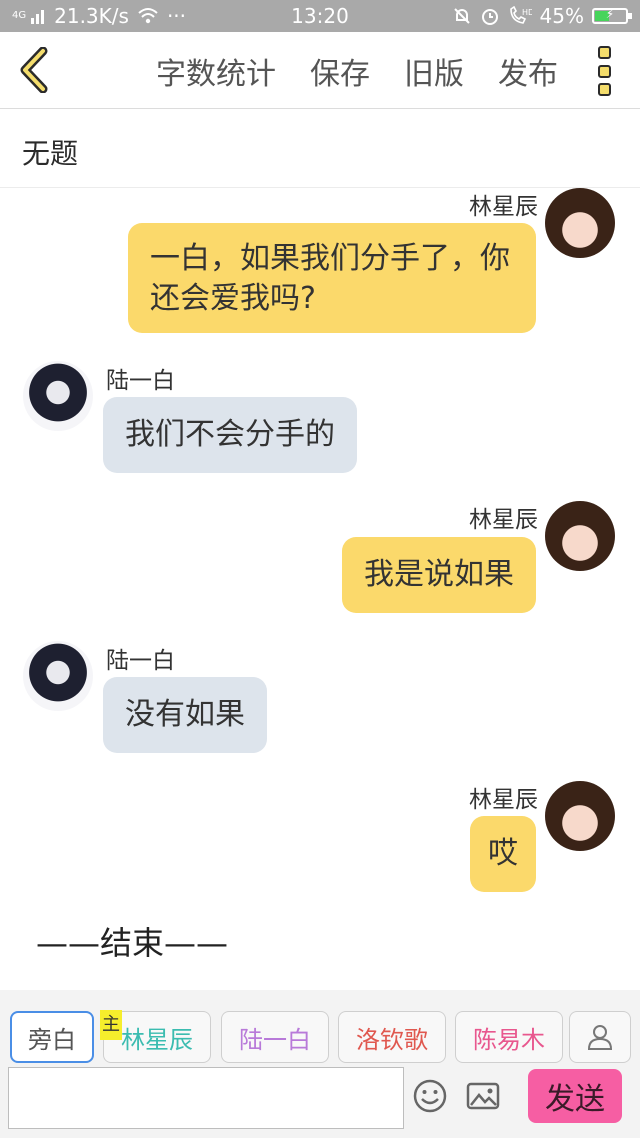 The width and height of the screenshot is (640, 1138). Describe the element at coordinates (340, 71) in the screenshot. I see `save-button: 保存` at that location.